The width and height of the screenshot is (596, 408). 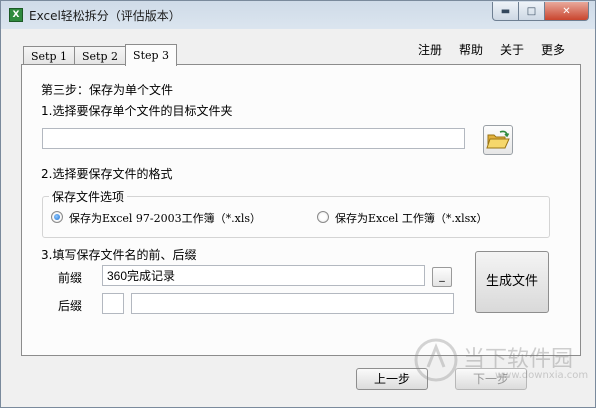 What do you see at coordinates (323, 217) in the screenshot?
I see `radio-xlsx` at bounding box center [323, 217].